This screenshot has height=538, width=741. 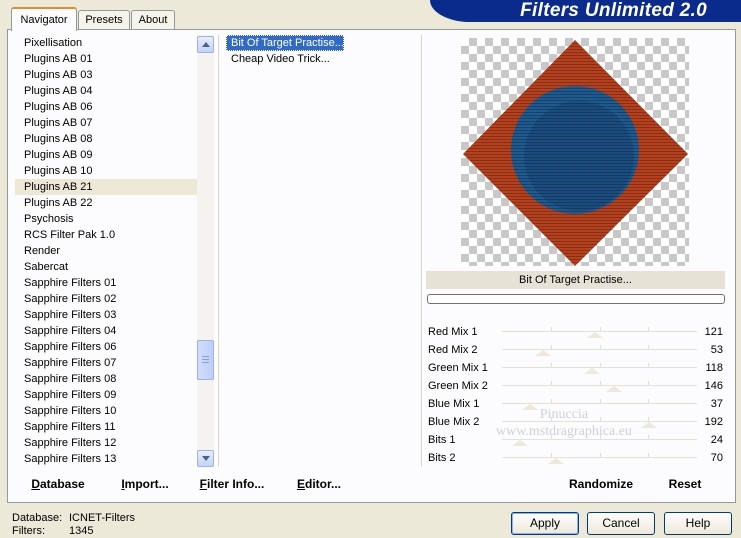 What do you see at coordinates (106, 395) in the screenshot?
I see `category-item: Sapphire Filters 09` at bounding box center [106, 395].